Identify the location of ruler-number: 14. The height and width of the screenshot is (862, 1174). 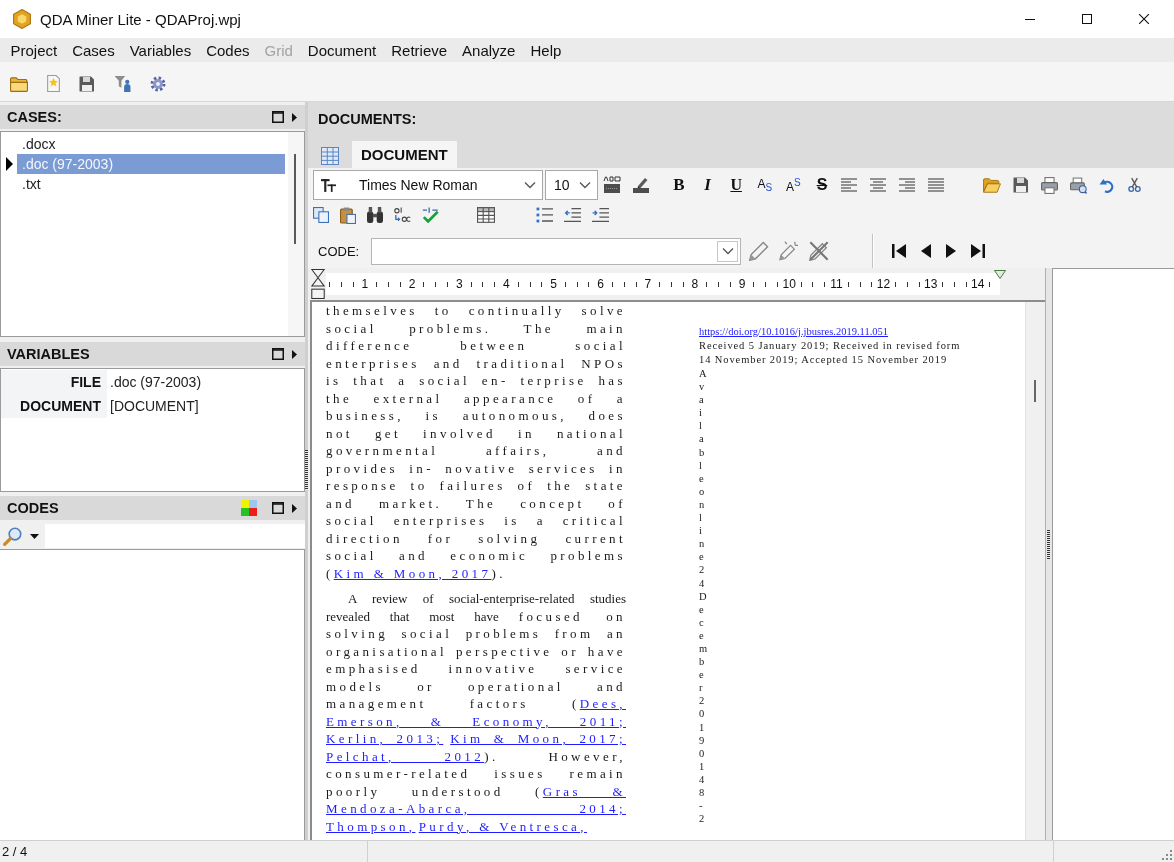
(978, 284).